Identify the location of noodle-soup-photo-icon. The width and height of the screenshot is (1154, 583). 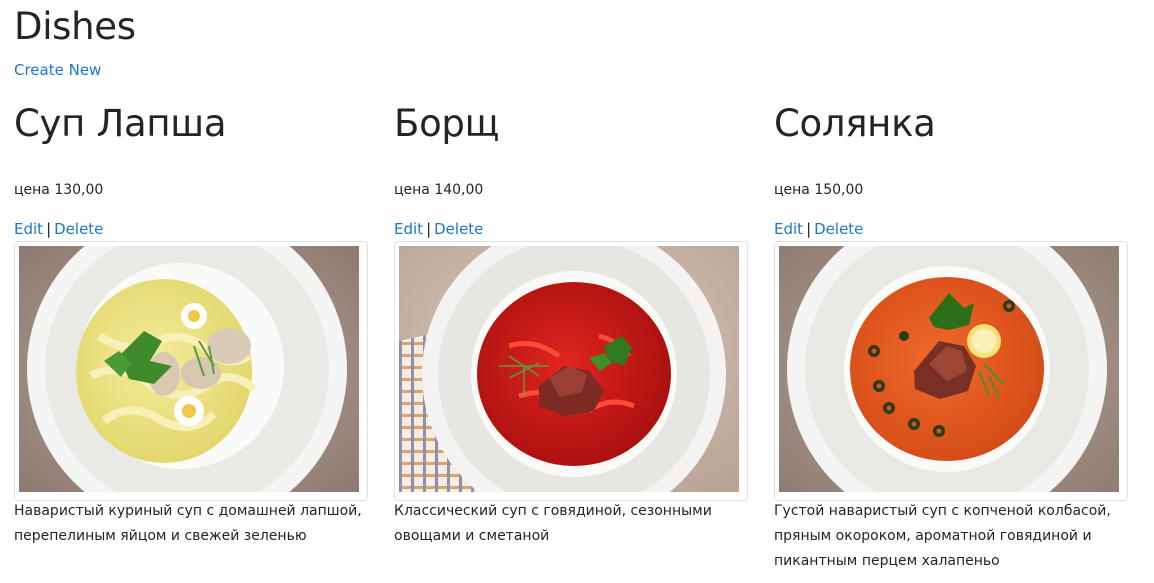
(189, 369).